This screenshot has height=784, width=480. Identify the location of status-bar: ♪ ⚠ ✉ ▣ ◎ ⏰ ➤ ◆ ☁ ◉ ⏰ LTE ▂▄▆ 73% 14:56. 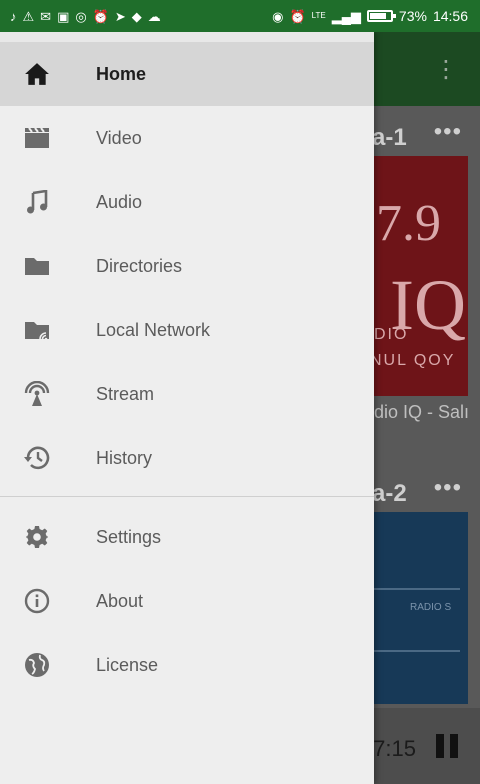
(240, 16).